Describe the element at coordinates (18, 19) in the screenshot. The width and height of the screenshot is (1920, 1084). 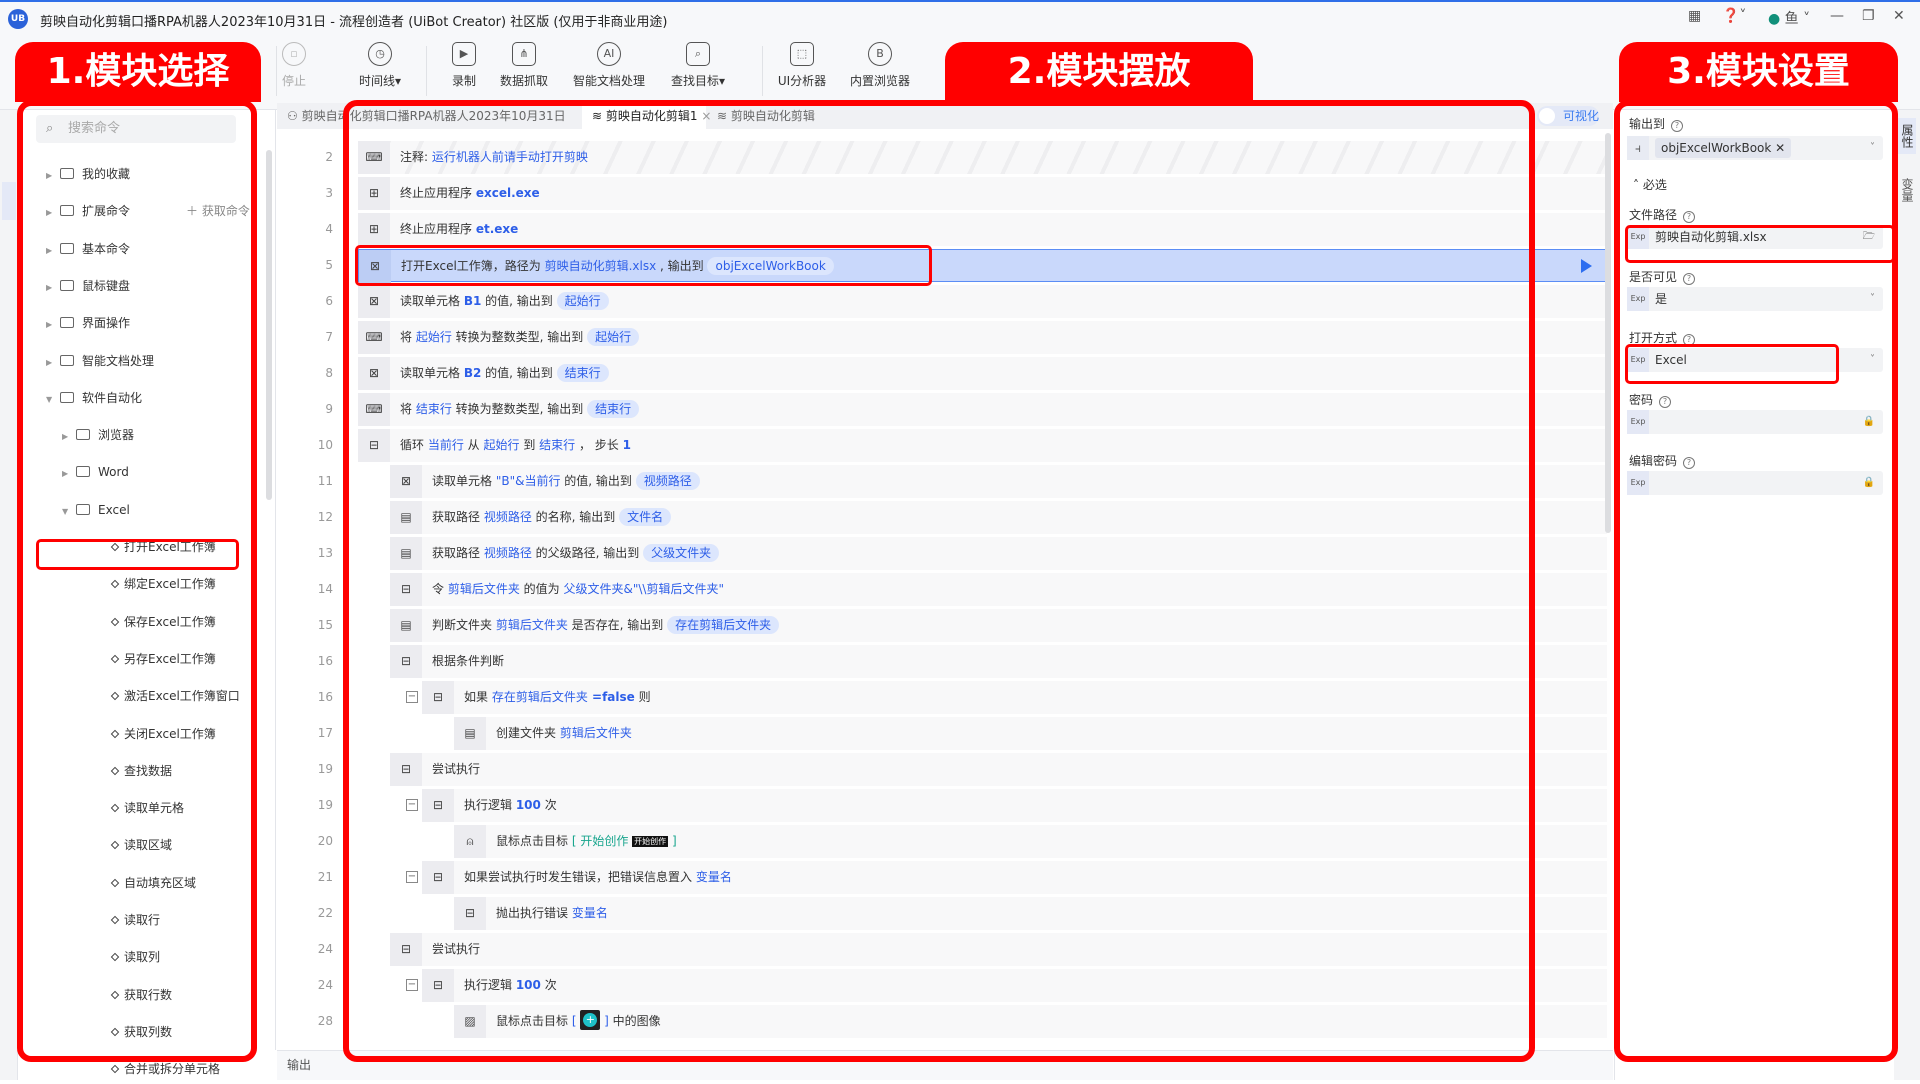
I see `app-logo: UB` at that location.